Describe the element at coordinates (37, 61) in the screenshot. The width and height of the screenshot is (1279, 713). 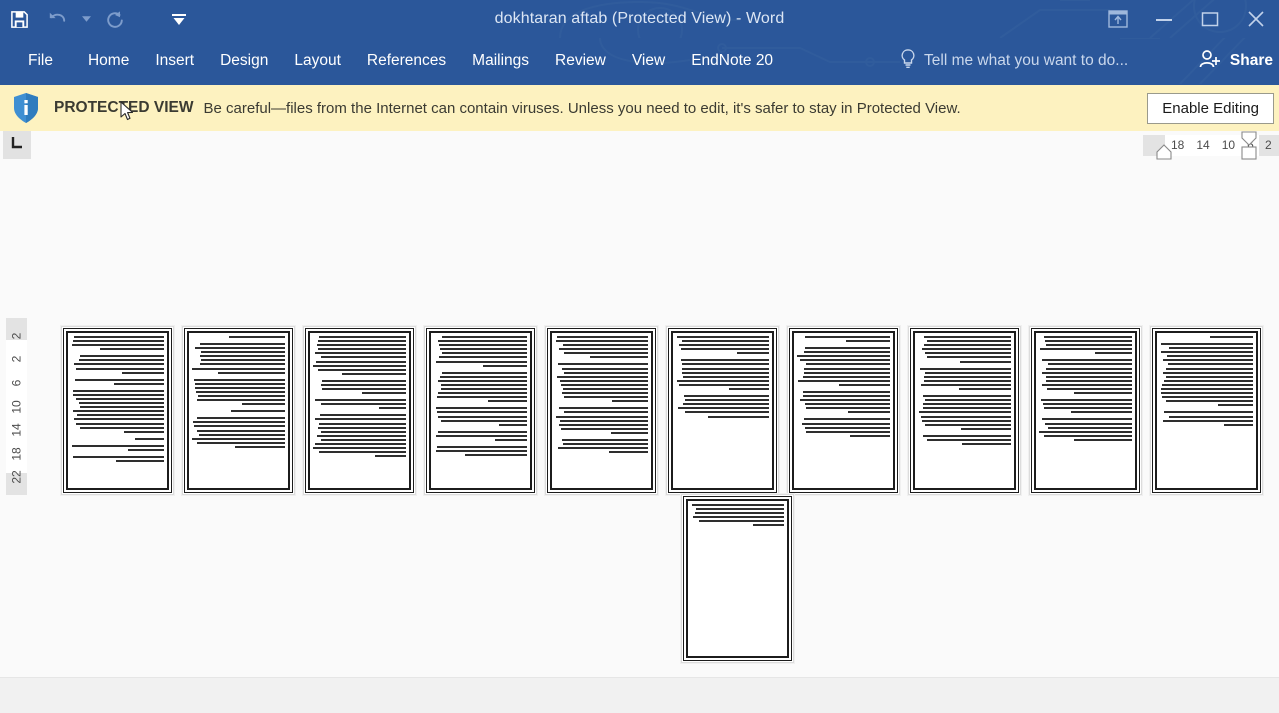
I see `tab-file: File` at that location.